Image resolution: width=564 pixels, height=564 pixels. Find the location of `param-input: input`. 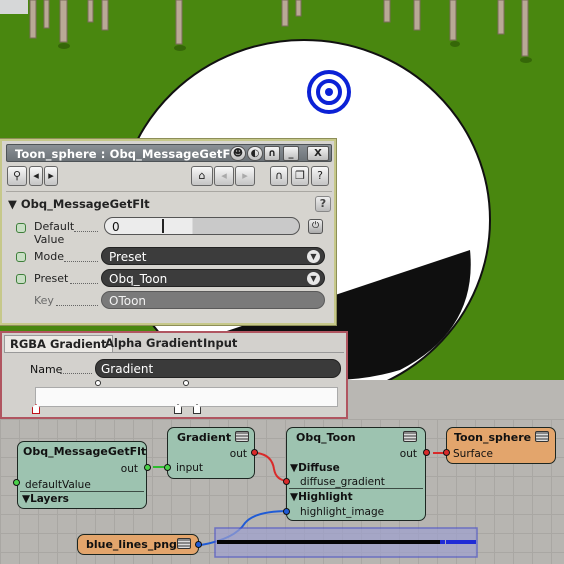

param-input: input is located at coordinates (190, 468).